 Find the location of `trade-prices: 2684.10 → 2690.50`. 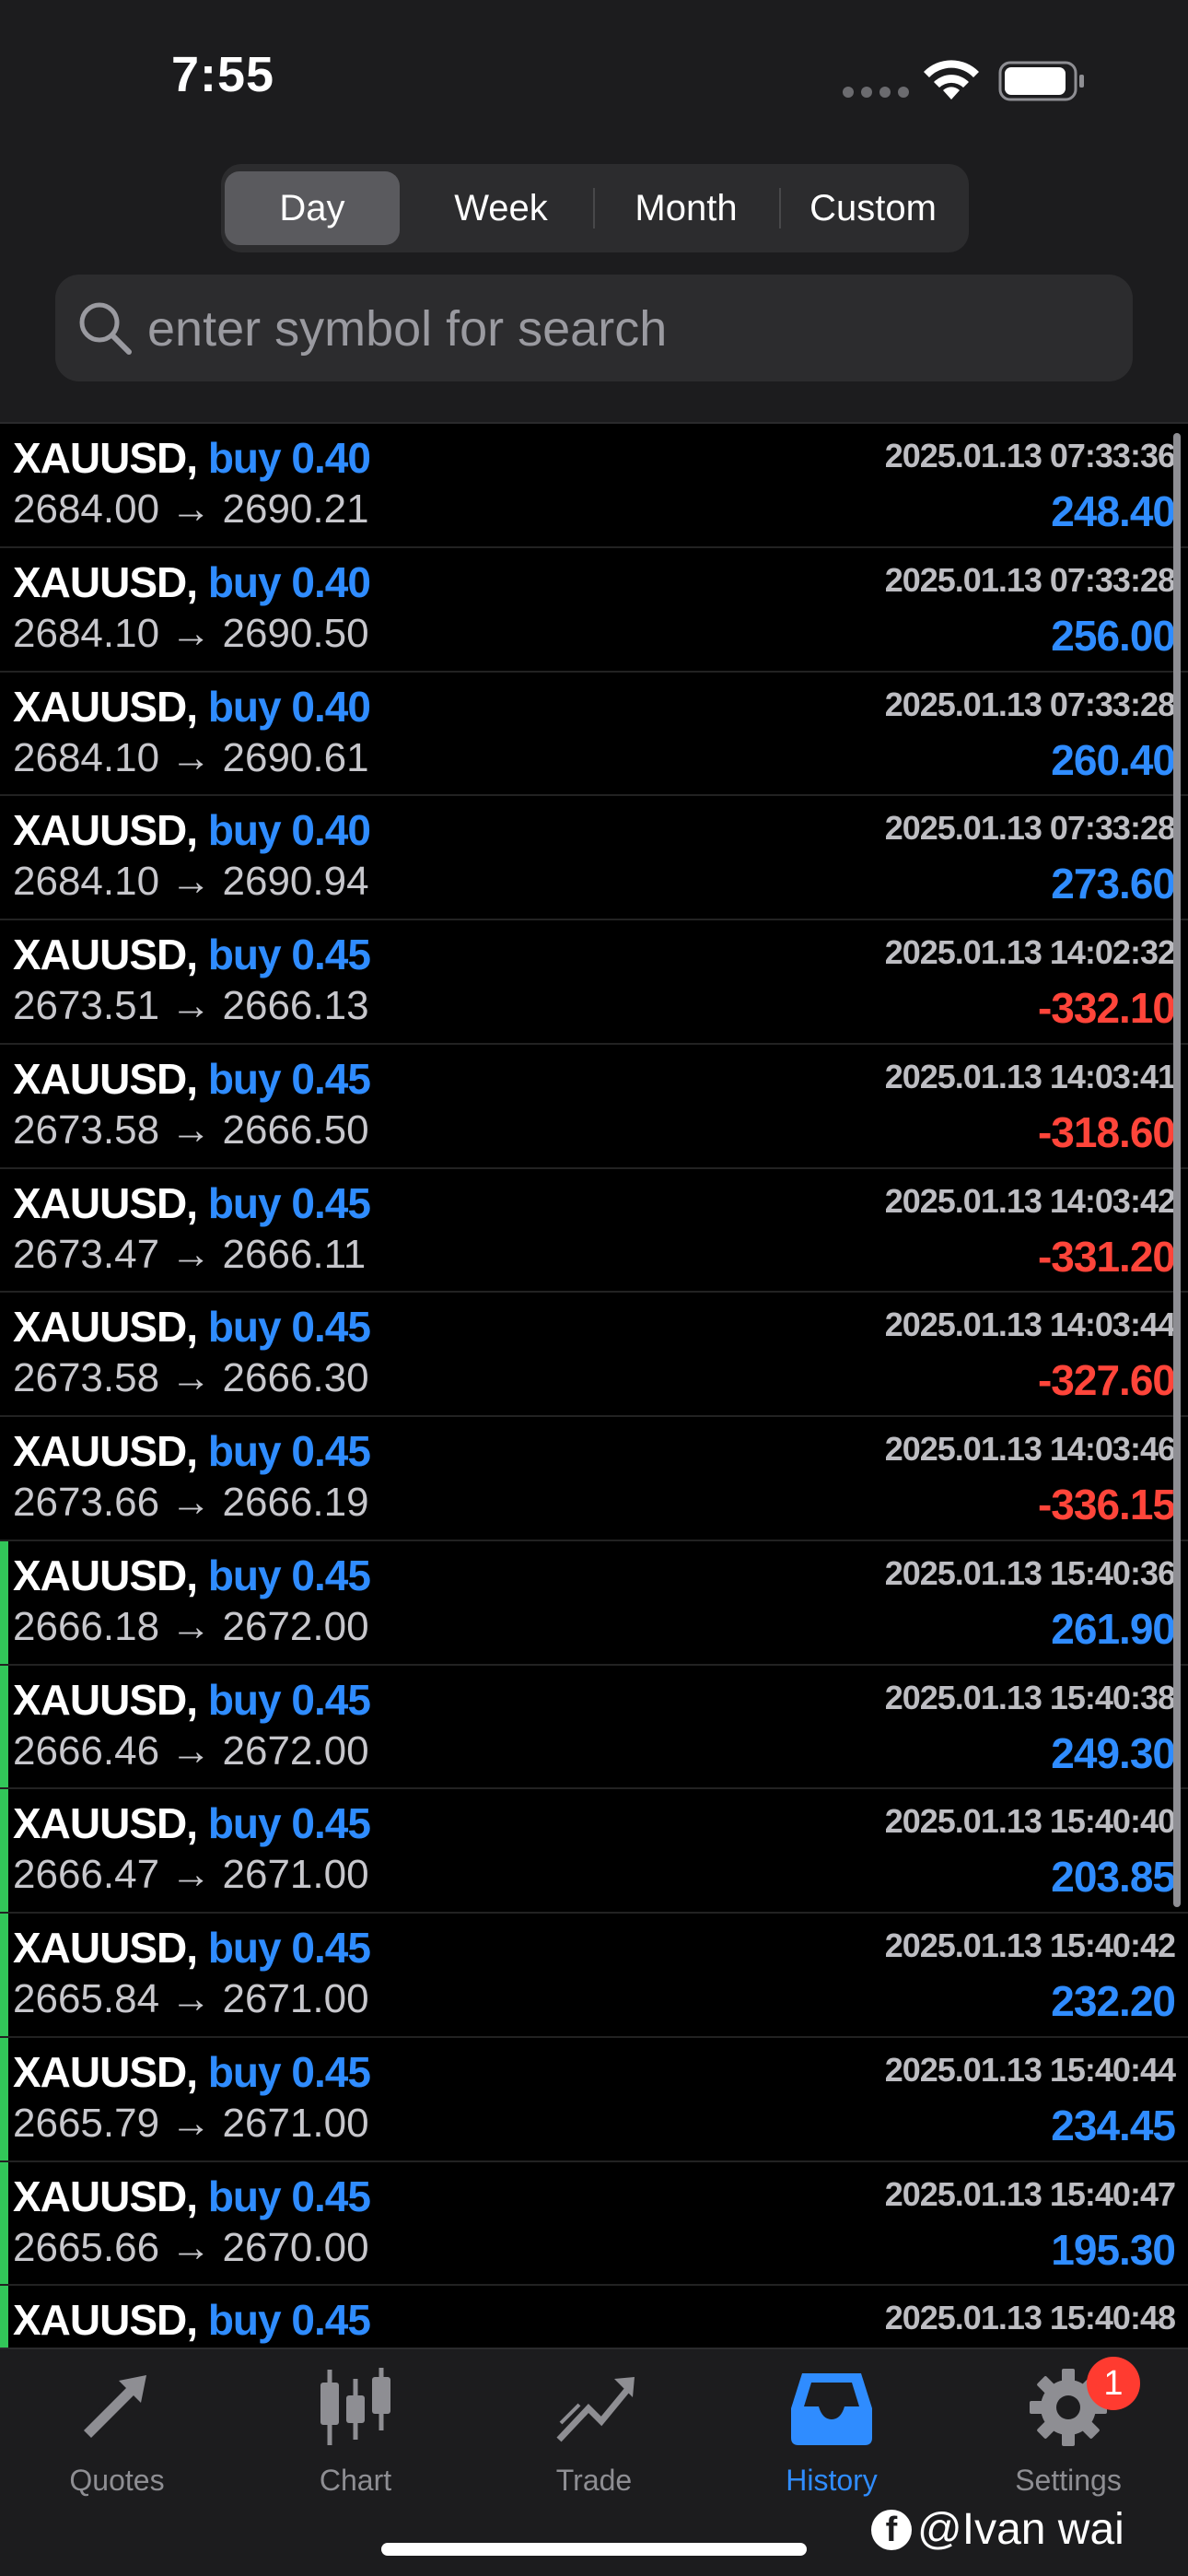

trade-prices: 2684.10 → 2690.50 is located at coordinates (191, 633).